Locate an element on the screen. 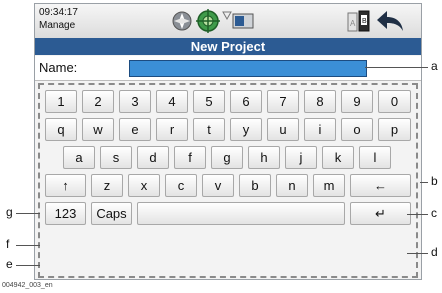  key-8: 8 is located at coordinates (320, 101).